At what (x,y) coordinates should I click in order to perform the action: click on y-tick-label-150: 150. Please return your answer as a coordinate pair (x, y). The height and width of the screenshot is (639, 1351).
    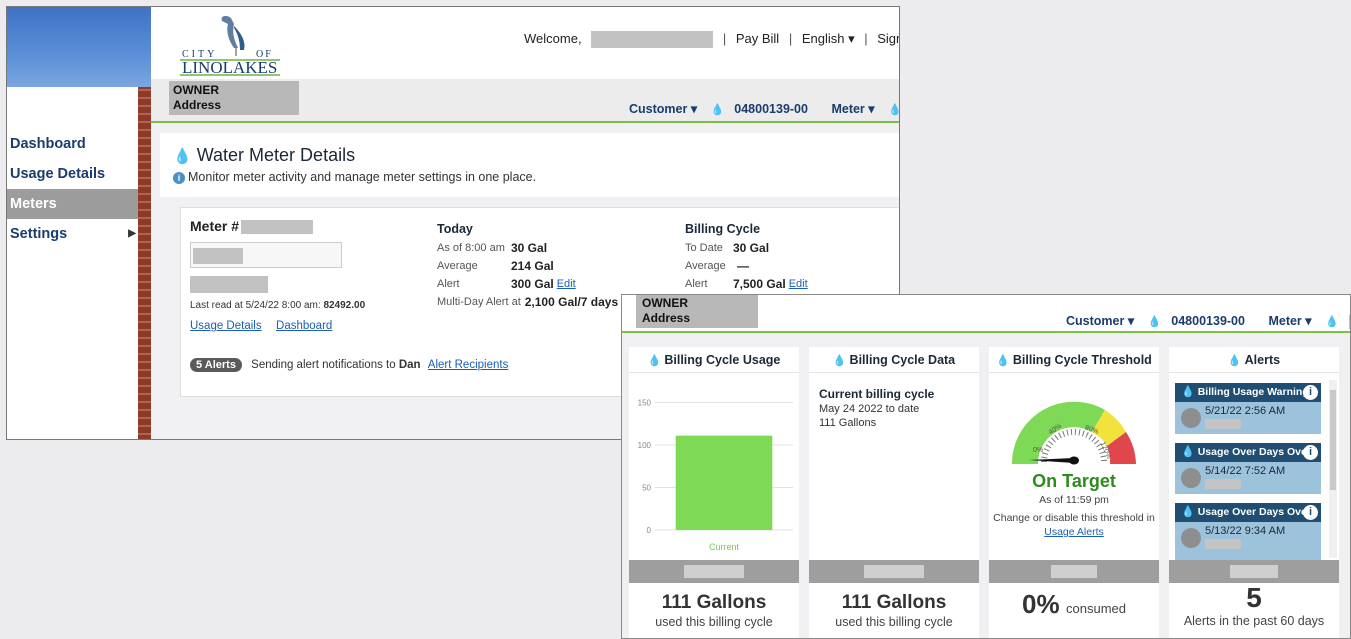
    Looking at the image, I should click on (645, 403).